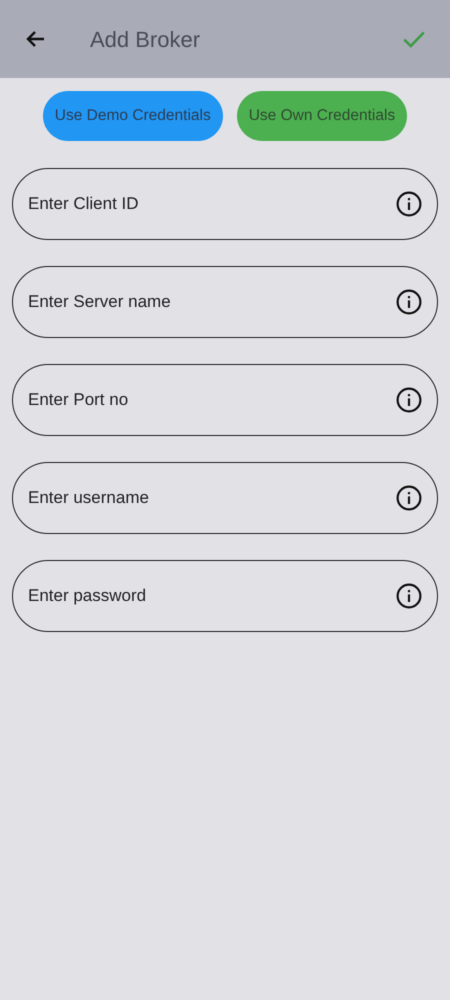  What do you see at coordinates (225, 204) in the screenshot?
I see `input-field: Enter Client ID` at bounding box center [225, 204].